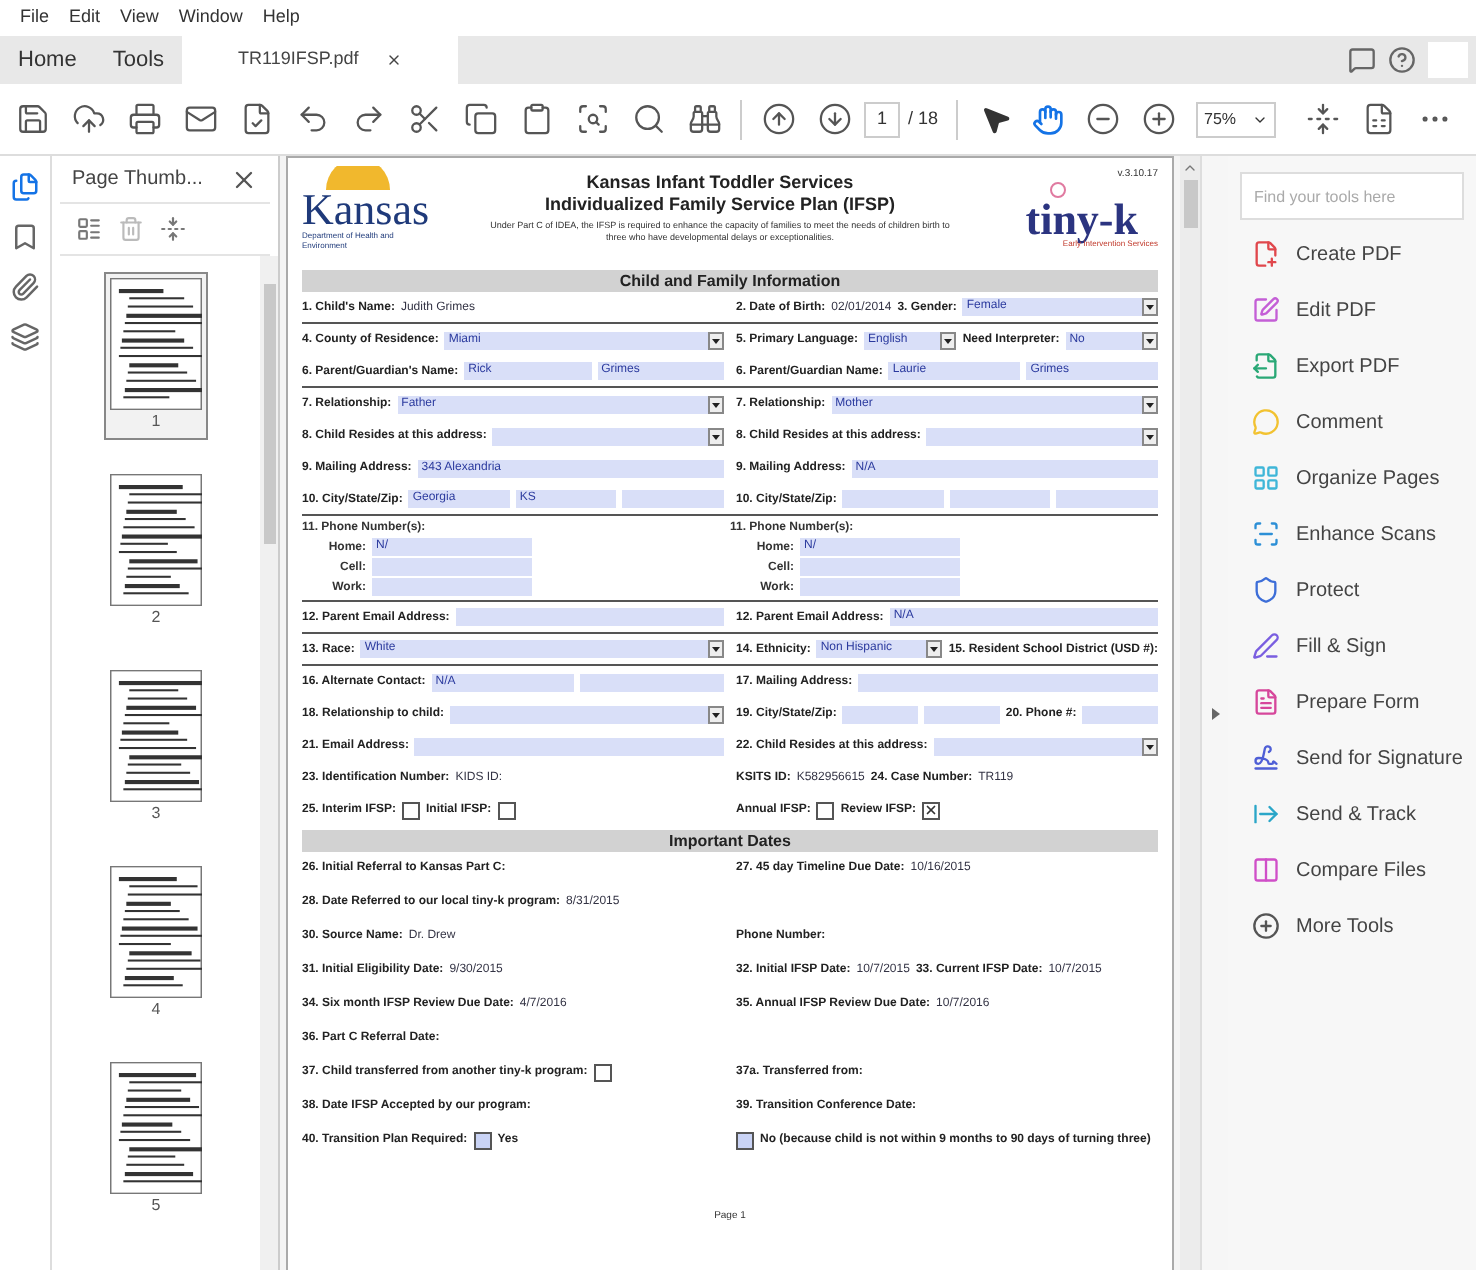 The image size is (1476, 1270). Describe the element at coordinates (1358, 590) in the screenshot. I see `tool-item: Protect` at that location.